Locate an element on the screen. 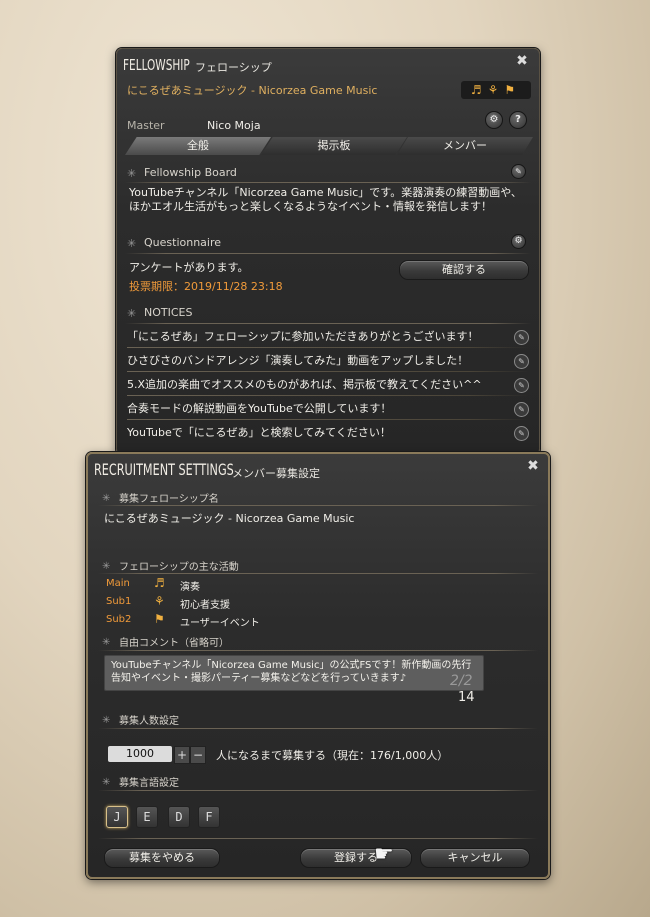  notice-text: ひさびさのバンドアレンジ「演奏してみた」動画をアップしました！ is located at coordinates (298, 360).